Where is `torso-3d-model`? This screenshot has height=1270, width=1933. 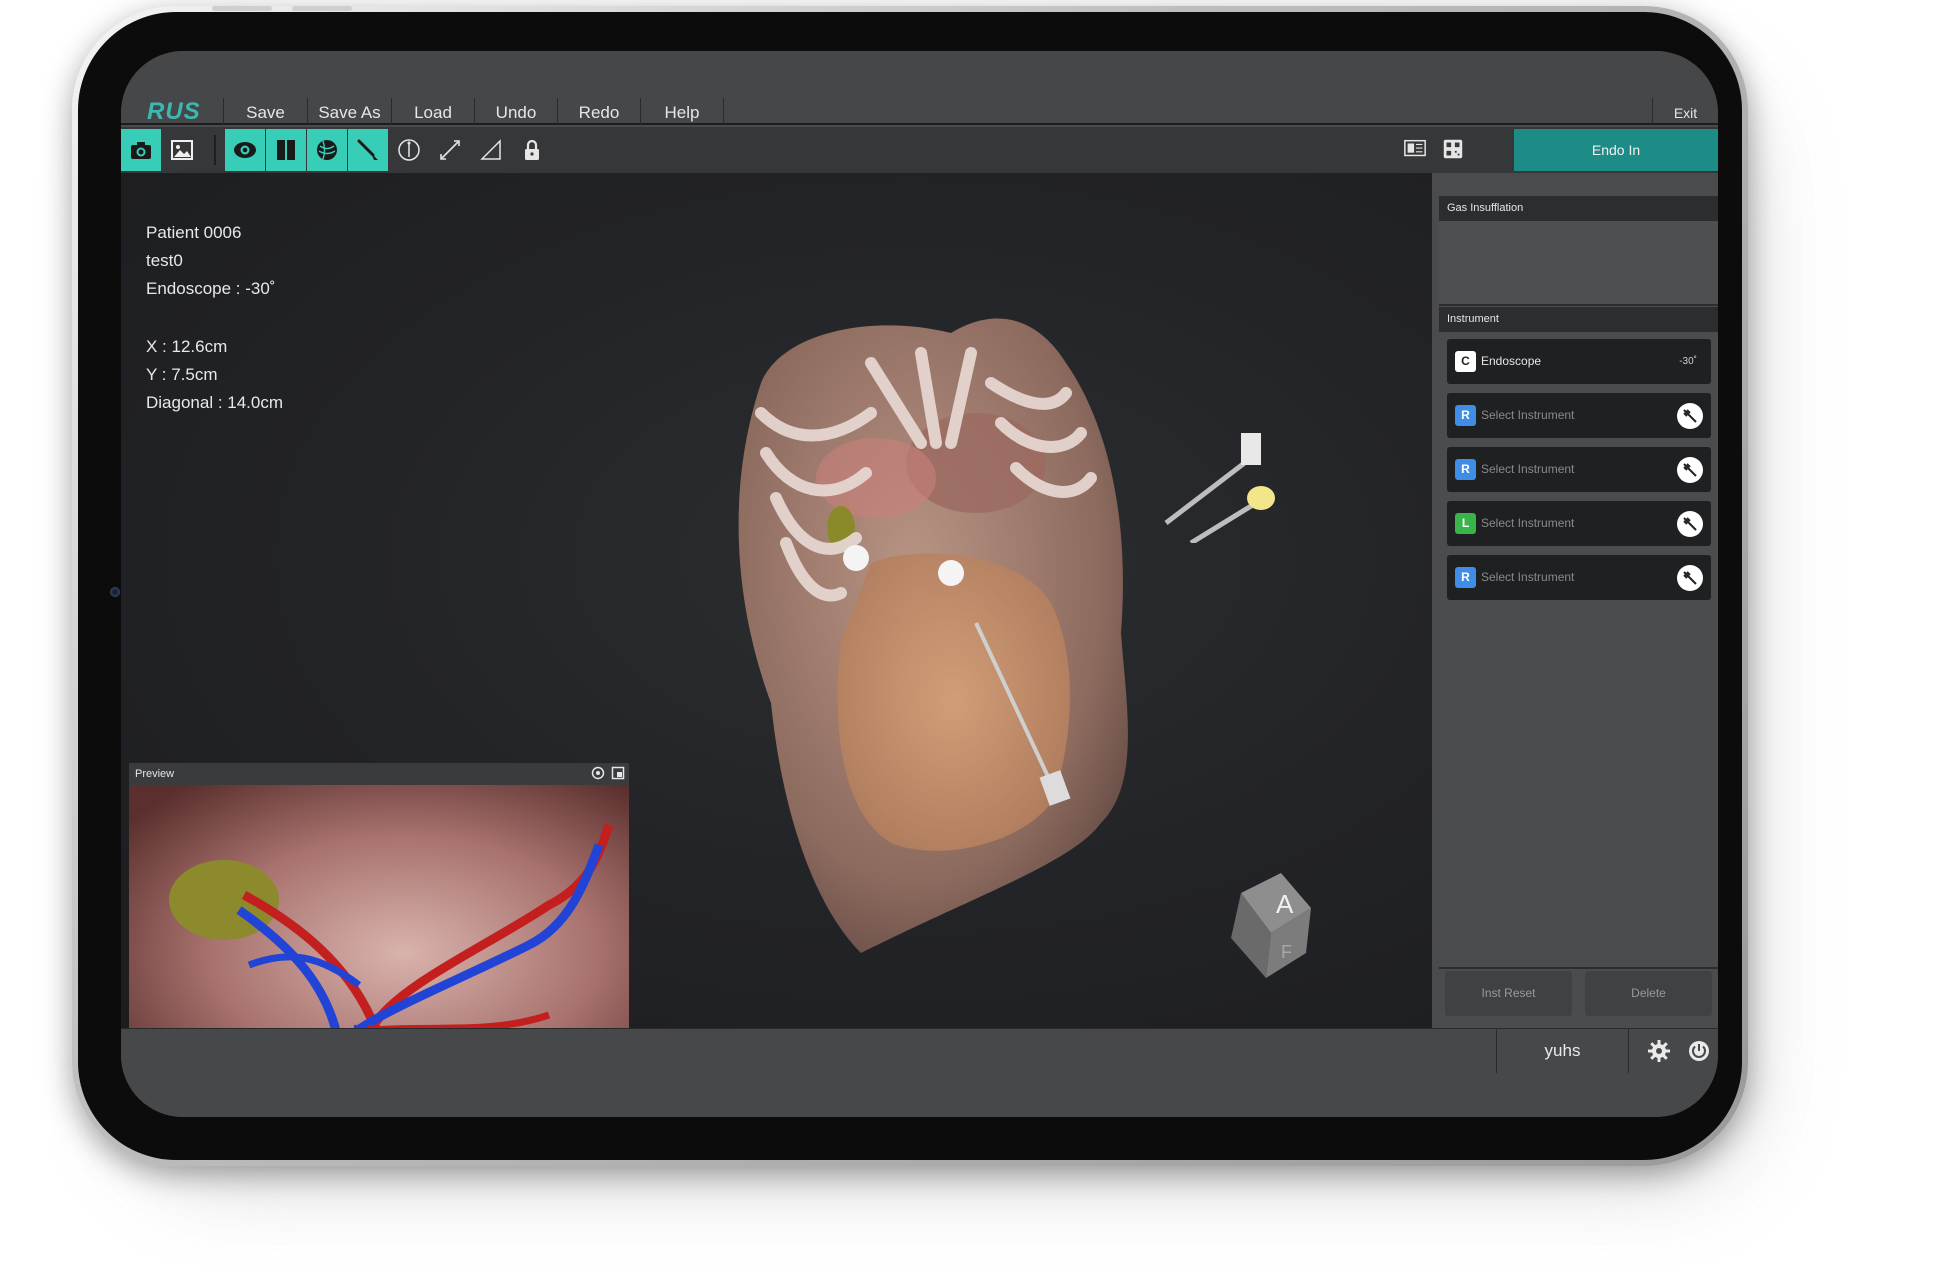
torso-3d-model is located at coordinates (951, 633).